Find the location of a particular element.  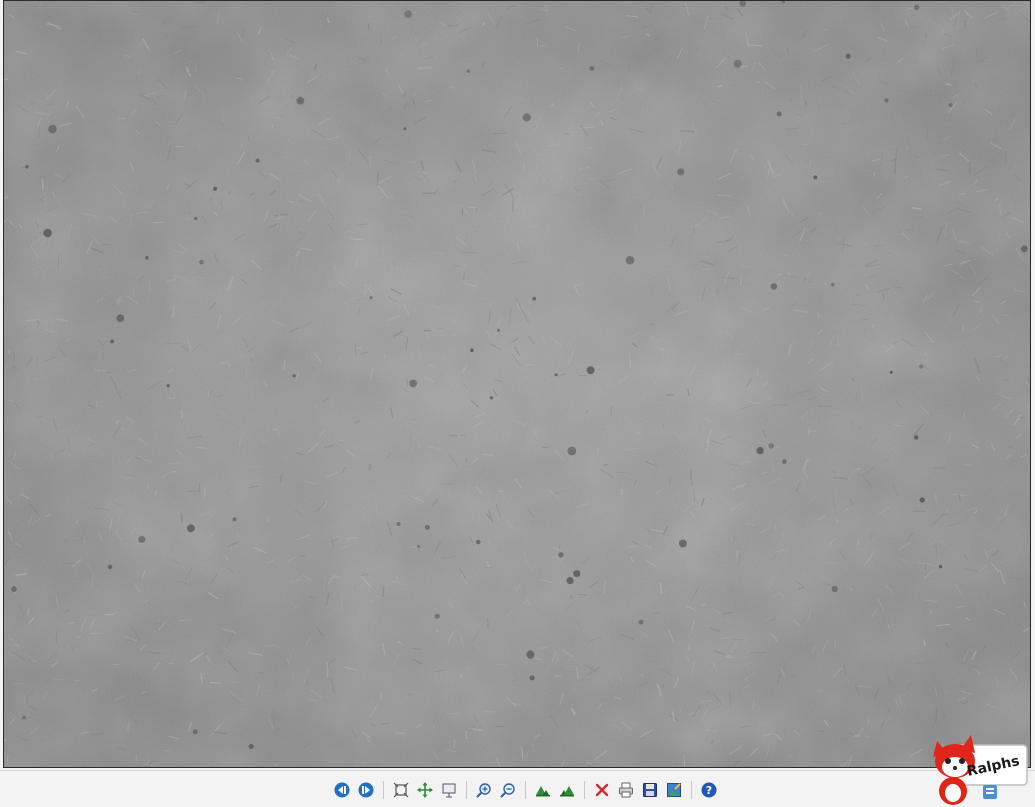

next-icon is located at coordinates (366, 790).